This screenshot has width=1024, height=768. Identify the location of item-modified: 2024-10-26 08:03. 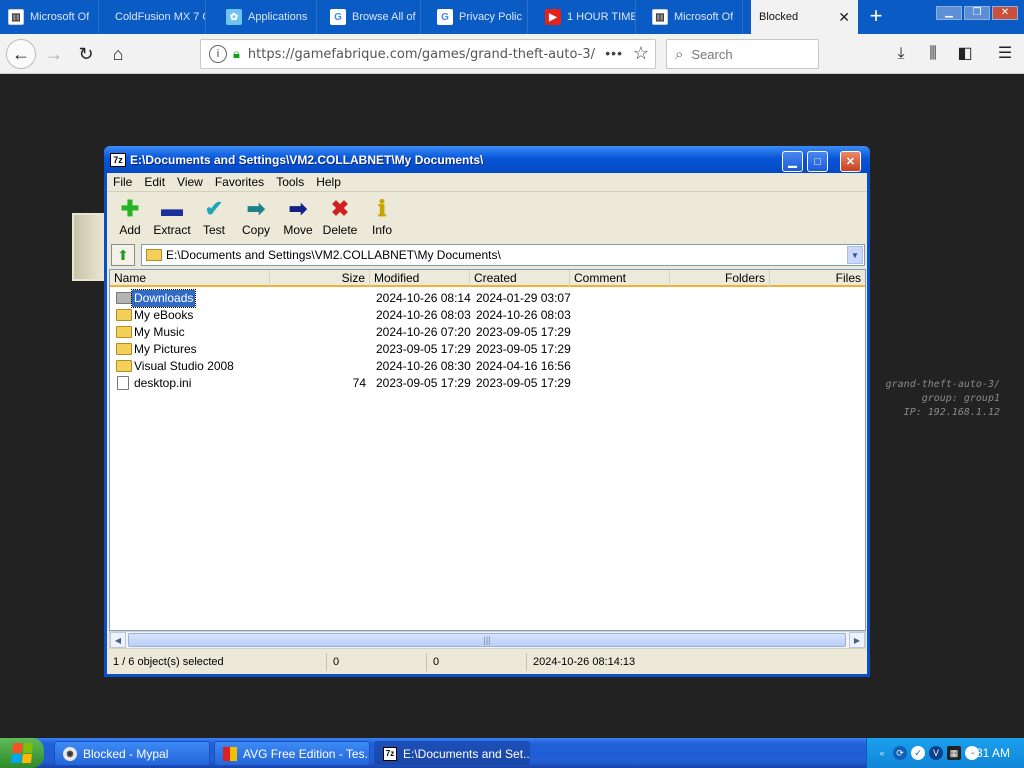
(423, 315).